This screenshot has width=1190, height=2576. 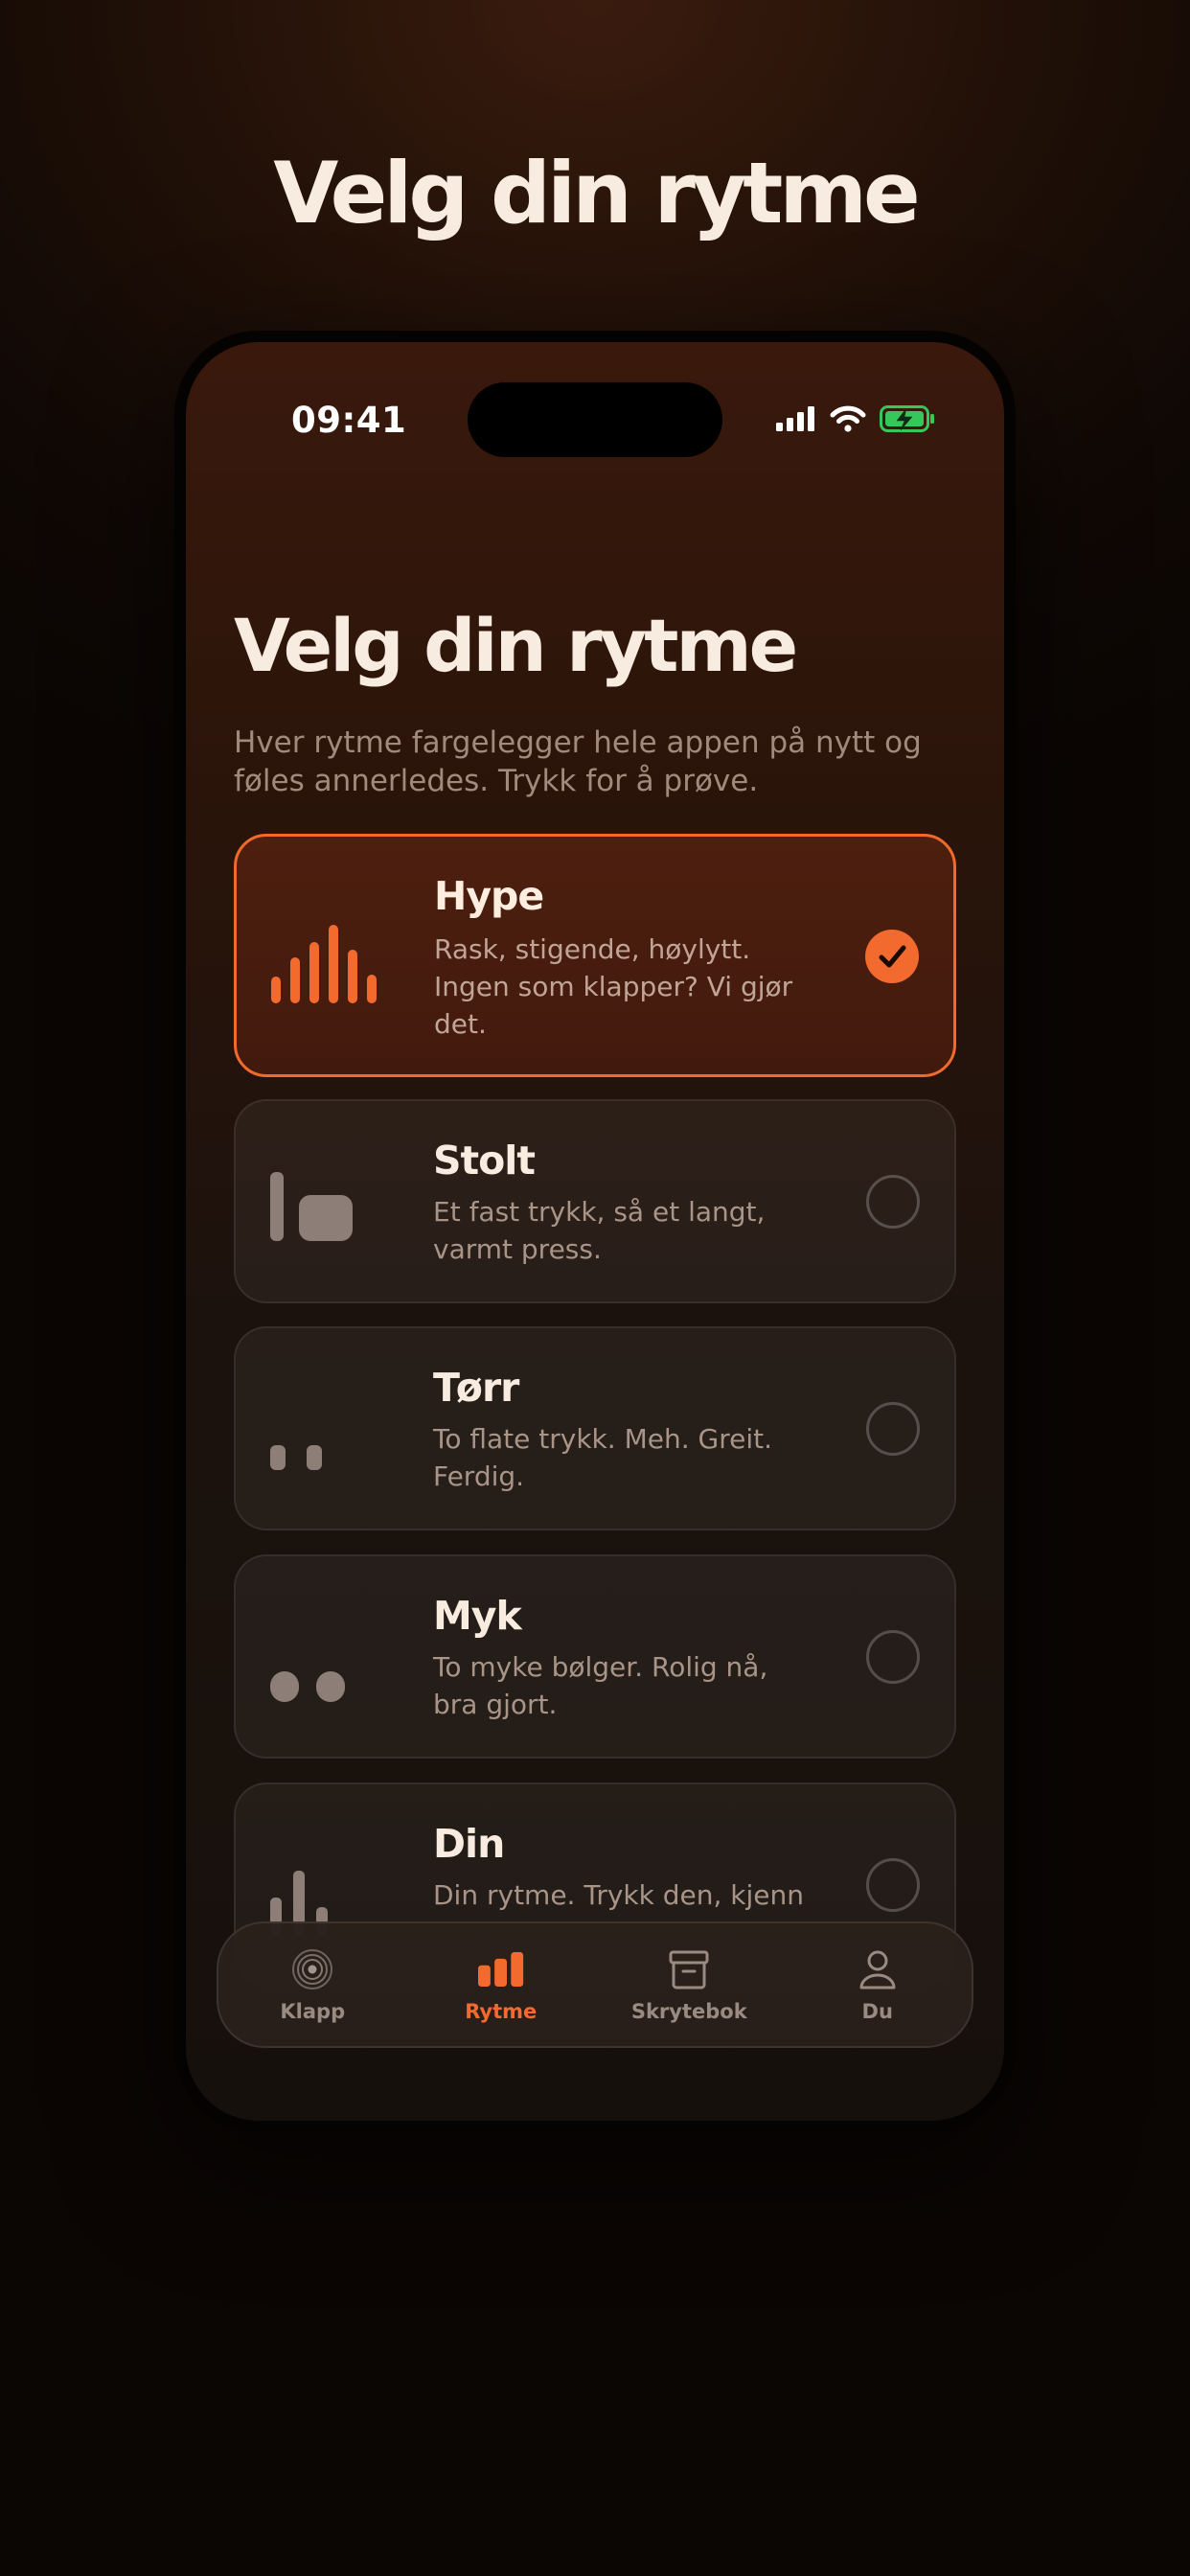 I want to click on rhythm-title: Hype, so click(x=489, y=896).